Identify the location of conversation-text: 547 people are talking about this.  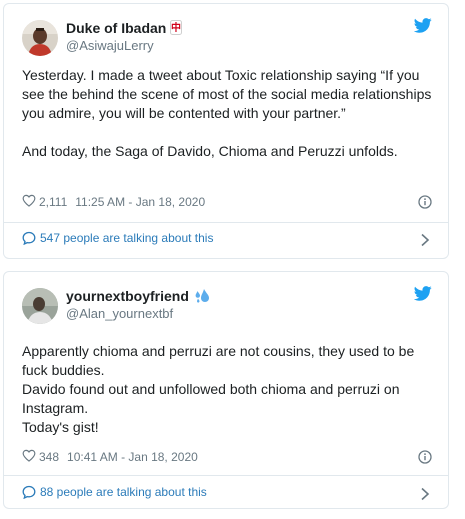
(126, 238).